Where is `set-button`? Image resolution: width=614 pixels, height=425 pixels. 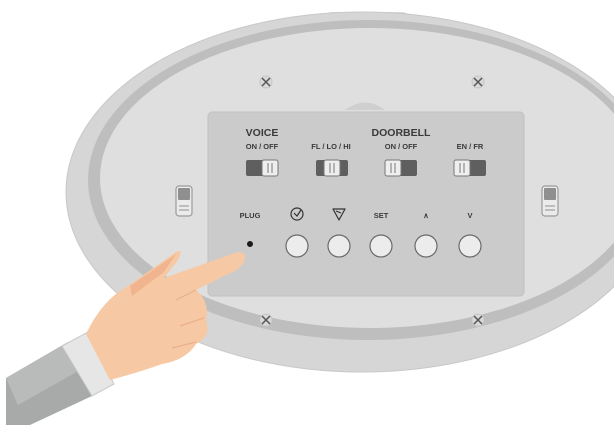 set-button is located at coordinates (381, 246).